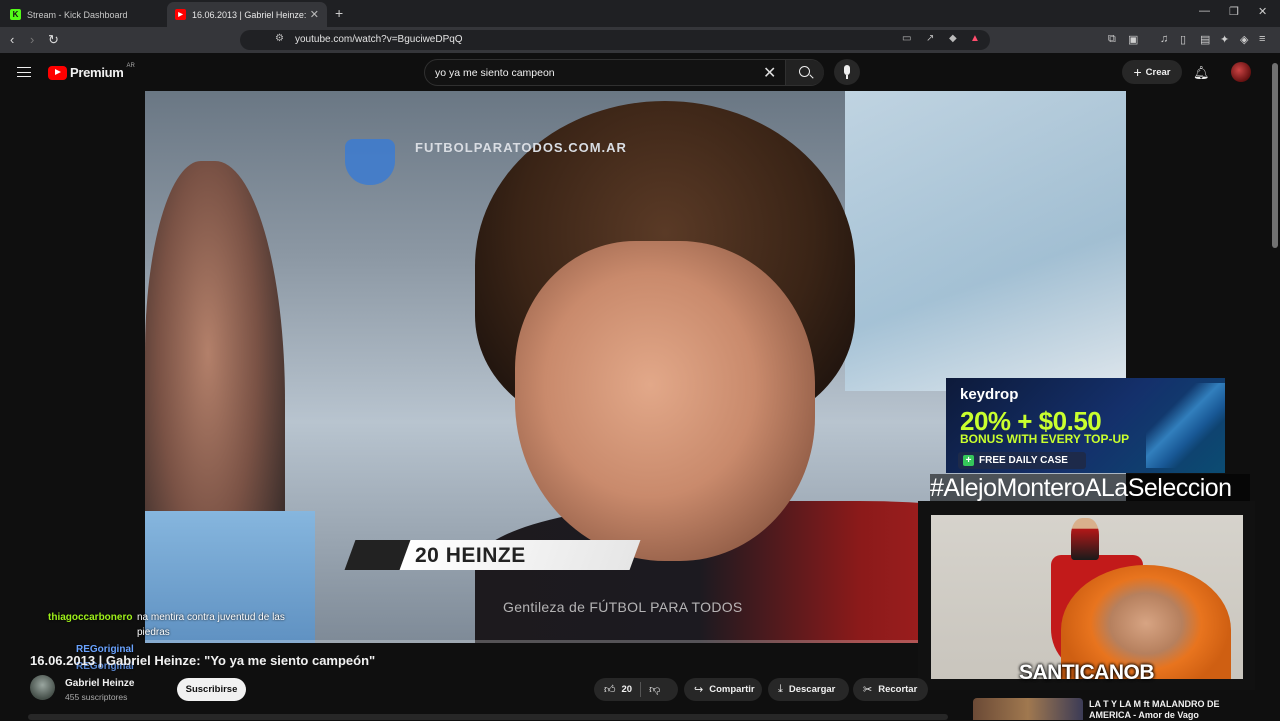 This screenshot has height=721, width=1280. I want to click on streamer-webcam: SANTICANOB, so click(1086, 595).